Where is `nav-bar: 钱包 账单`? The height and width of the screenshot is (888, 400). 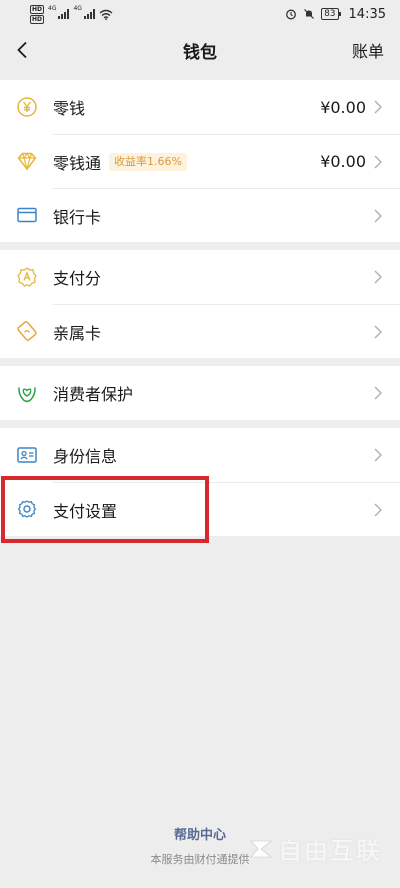
nav-bar: 钱包 账单 is located at coordinates (200, 50).